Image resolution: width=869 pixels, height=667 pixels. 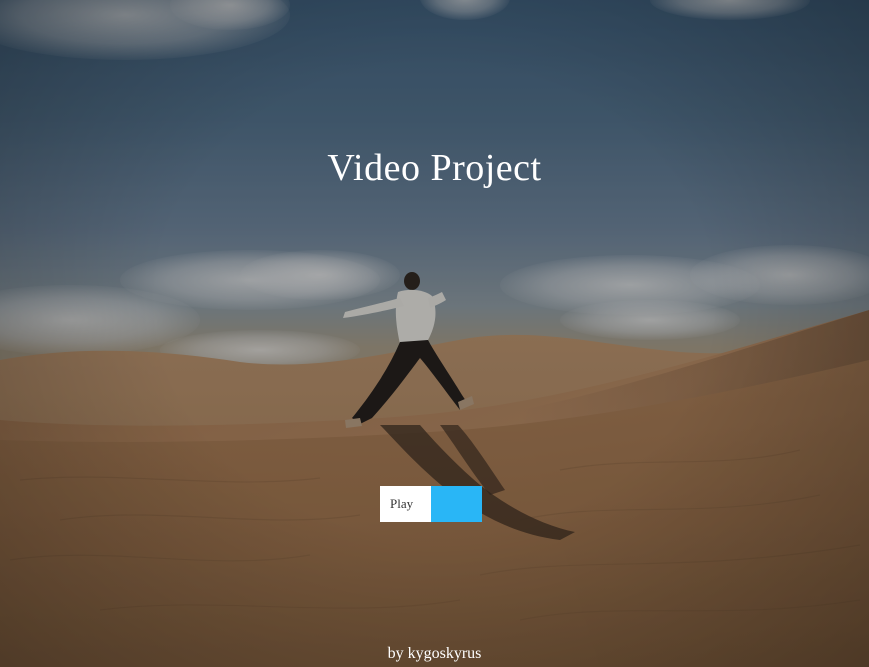 What do you see at coordinates (456, 504) in the screenshot?
I see `play-accent-button` at bounding box center [456, 504].